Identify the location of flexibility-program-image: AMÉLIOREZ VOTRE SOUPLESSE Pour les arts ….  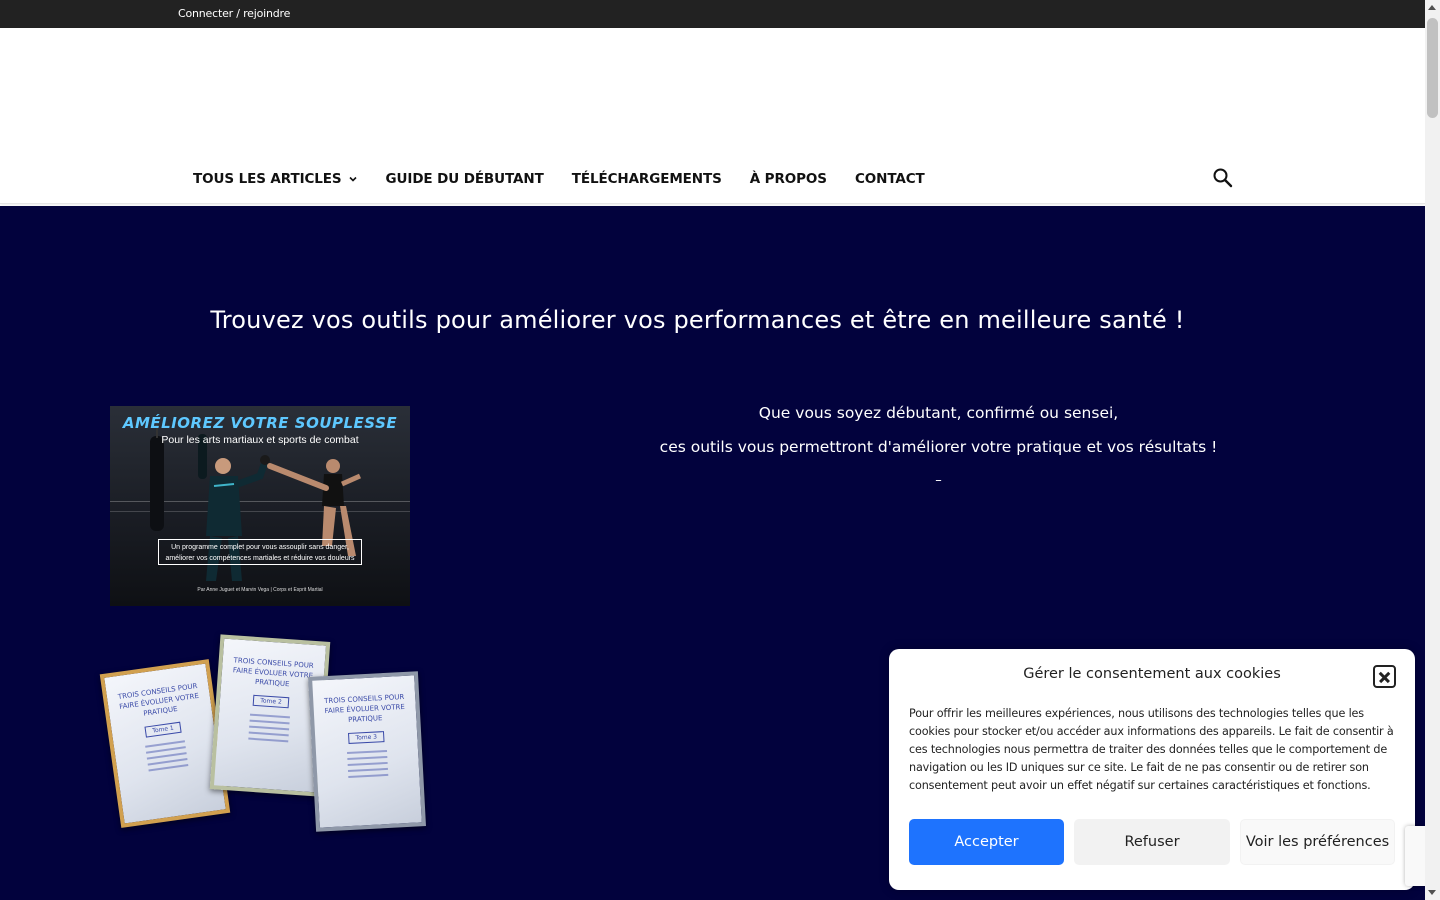
(260, 506).